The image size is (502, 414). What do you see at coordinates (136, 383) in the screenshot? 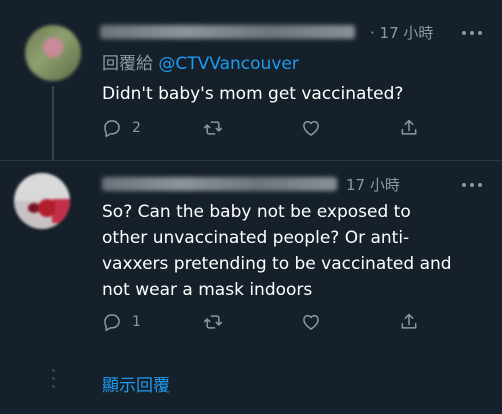
I see `show-replies-link: 顯示回覆` at bounding box center [136, 383].